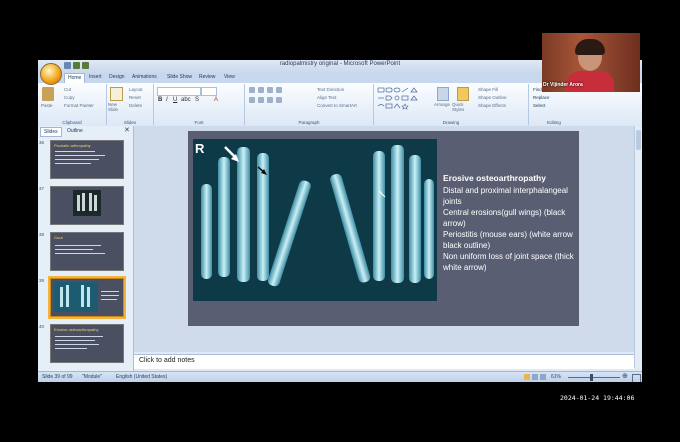 Image resolution: width=680 pixels, height=442 pixels. I want to click on tab-design: Design, so click(117, 77).